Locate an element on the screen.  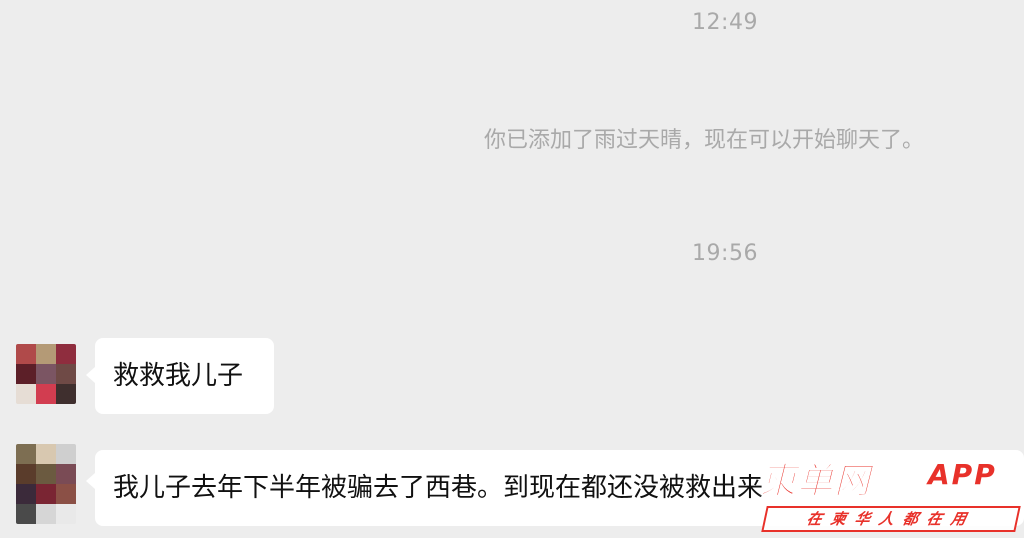
watermark-slogan: 在柬华人都在用 is located at coordinates (891, 519).